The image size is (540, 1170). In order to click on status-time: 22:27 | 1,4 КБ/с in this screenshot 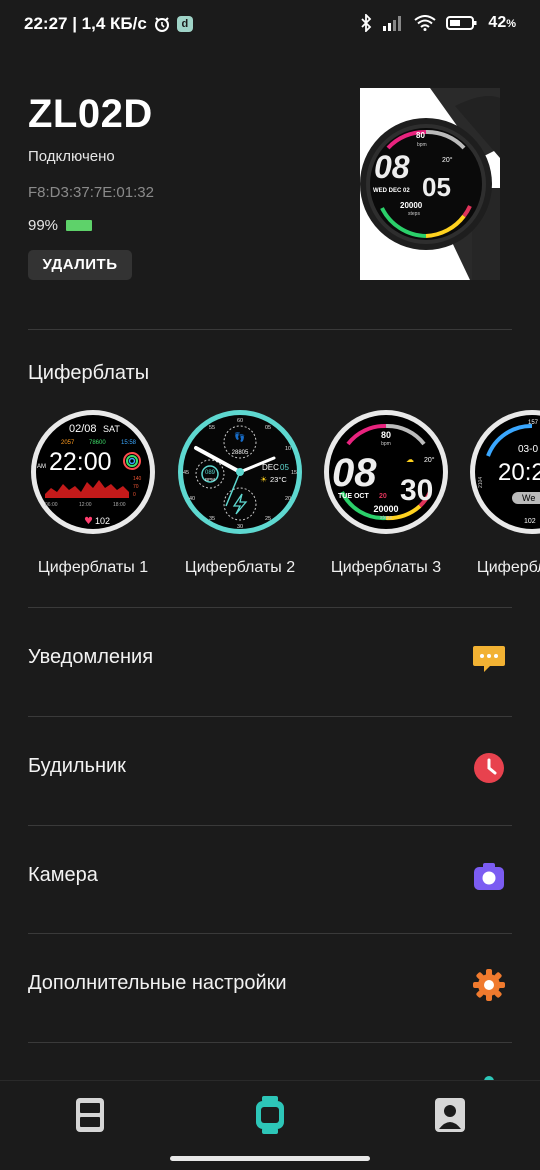, I will do `click(85, 23)`.